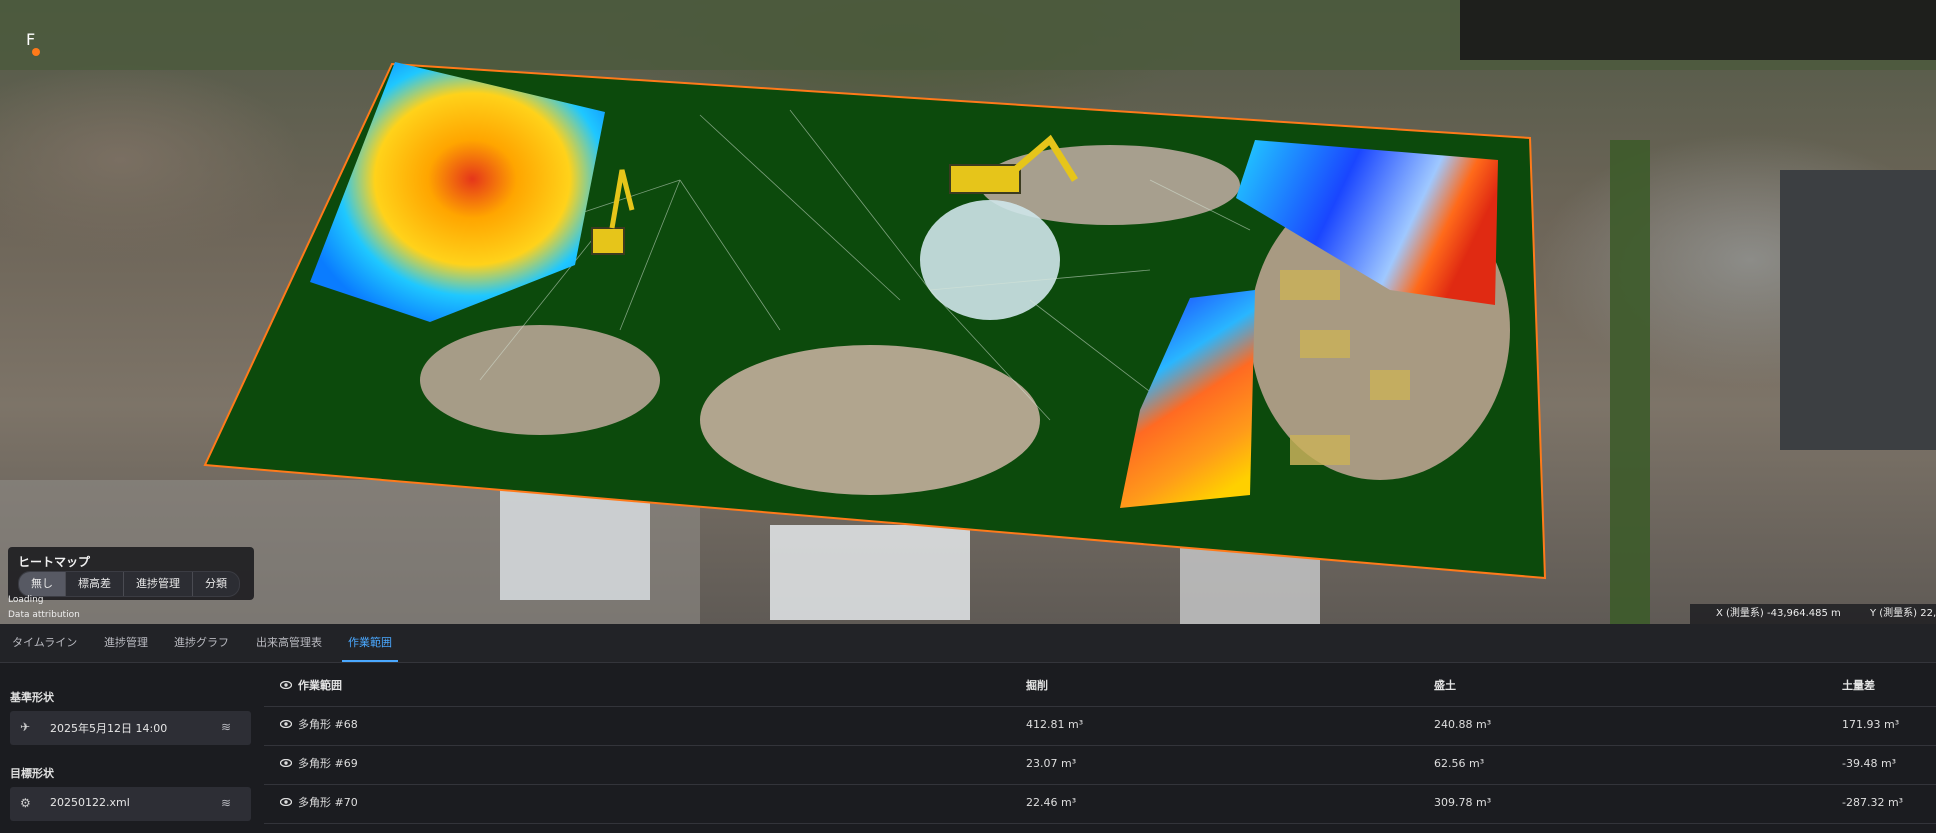  What do you see at coordinates (1445, 685) in the screenshot?
I see `header-fill: 盛土` at bounding box center [1445, 685].